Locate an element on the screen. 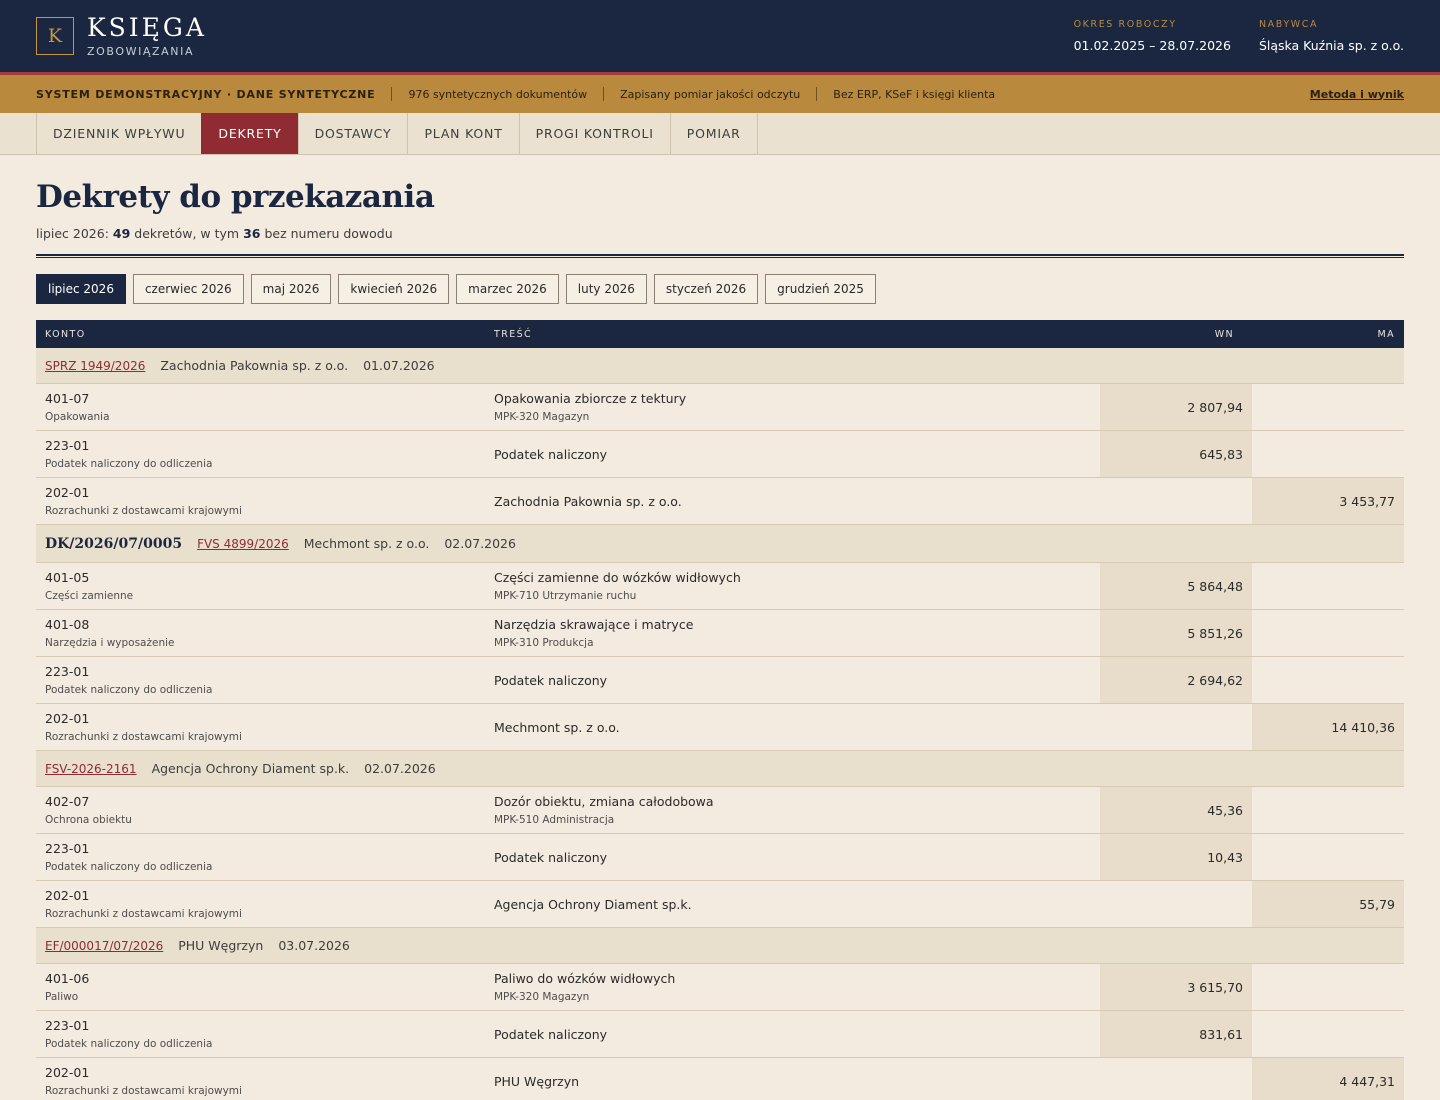 This screenshot has height=1100, width=1440. entry-number: DK/2026/07/0005 is located at coordinates (114, 543).